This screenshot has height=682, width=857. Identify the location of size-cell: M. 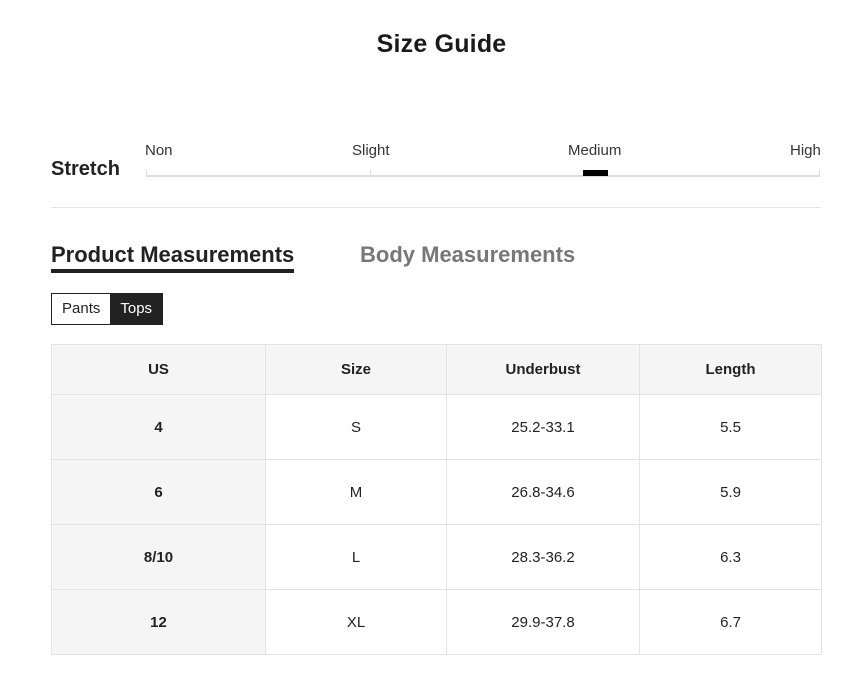
(356, 492).